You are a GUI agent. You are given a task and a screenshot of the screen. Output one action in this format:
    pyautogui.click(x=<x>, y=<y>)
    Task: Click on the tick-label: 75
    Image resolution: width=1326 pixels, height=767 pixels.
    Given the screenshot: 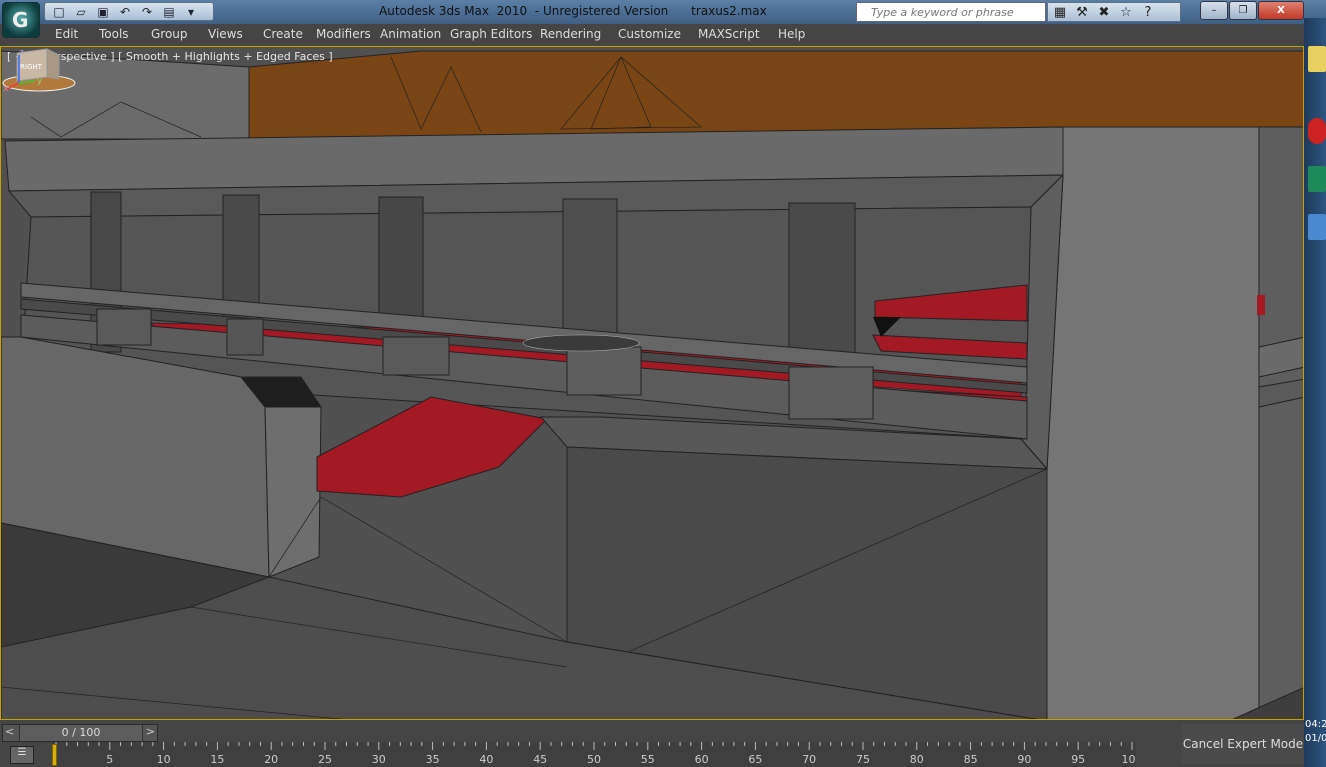 What is the action you would take?
    pyautogui.click(x=863, y=759)
    